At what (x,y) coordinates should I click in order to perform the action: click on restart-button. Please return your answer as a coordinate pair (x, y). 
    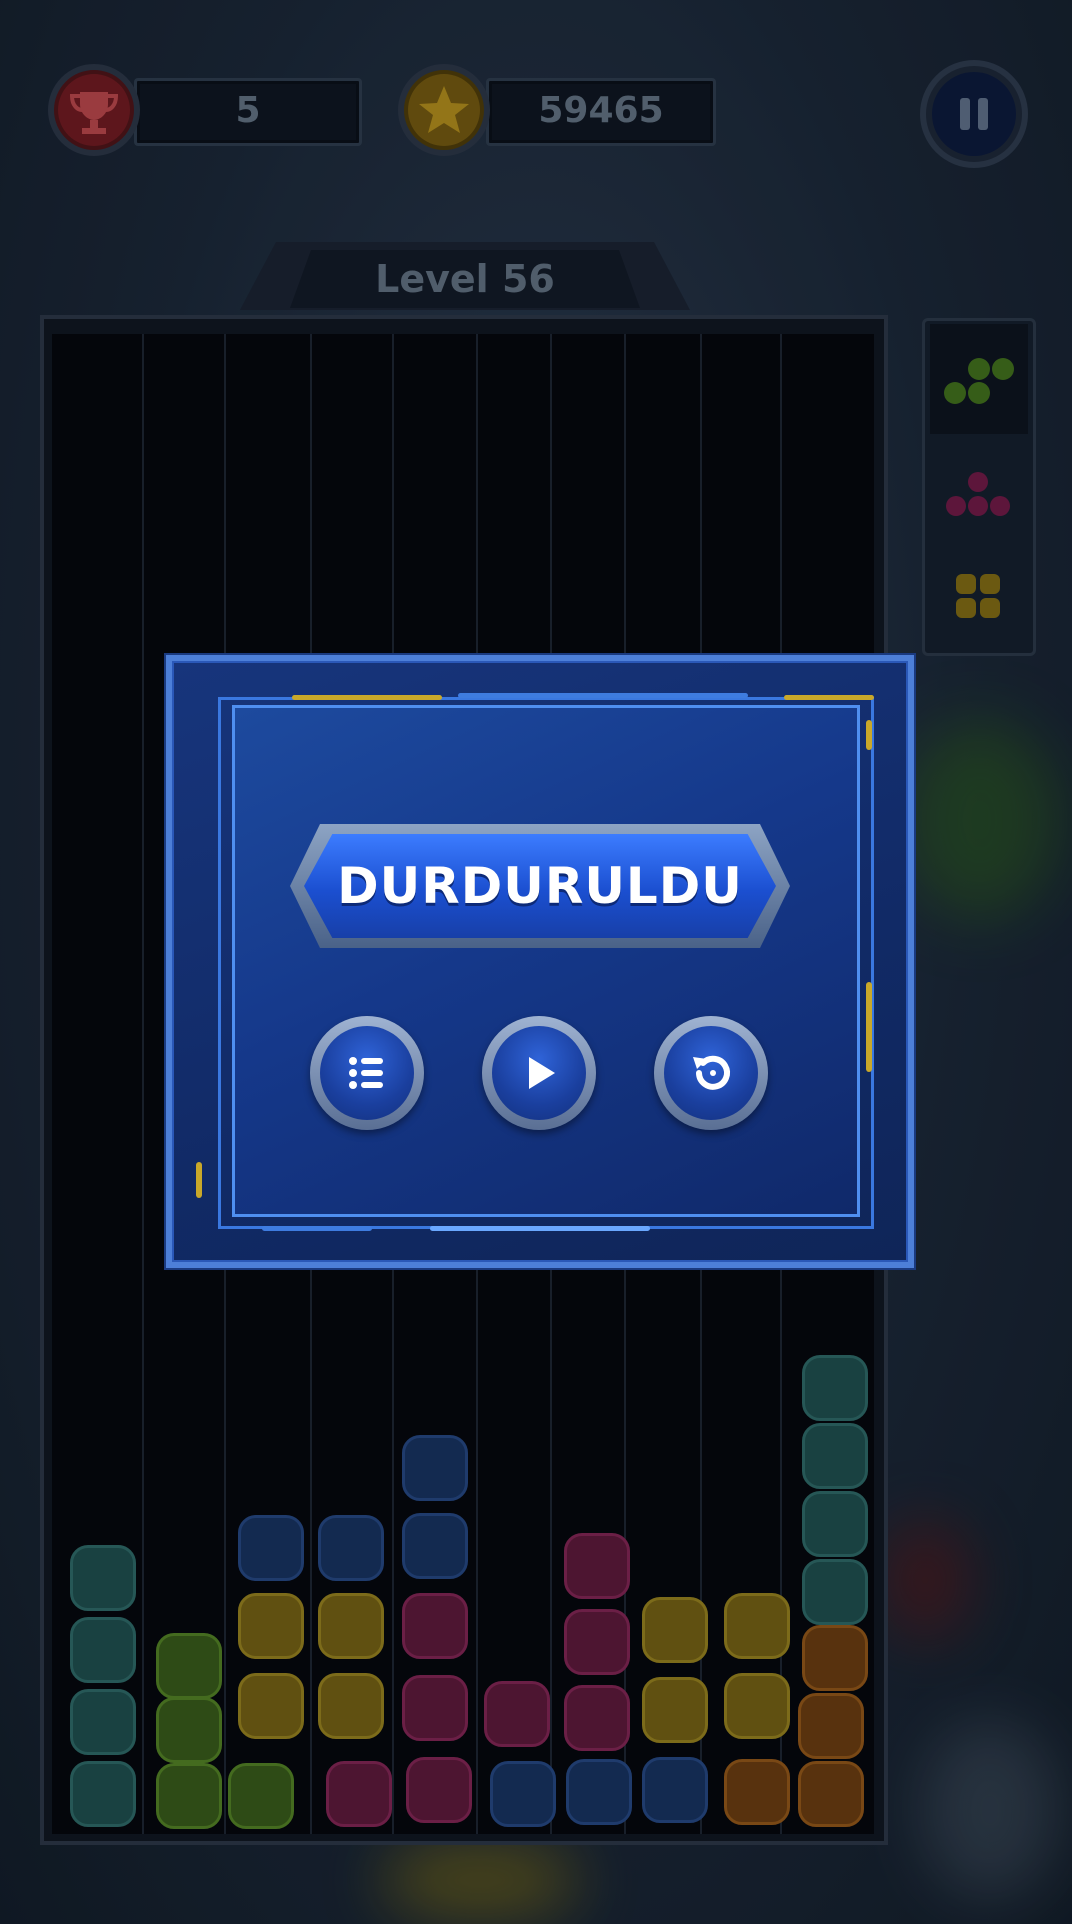
    Looking at the image, I should click on (711, 1073).